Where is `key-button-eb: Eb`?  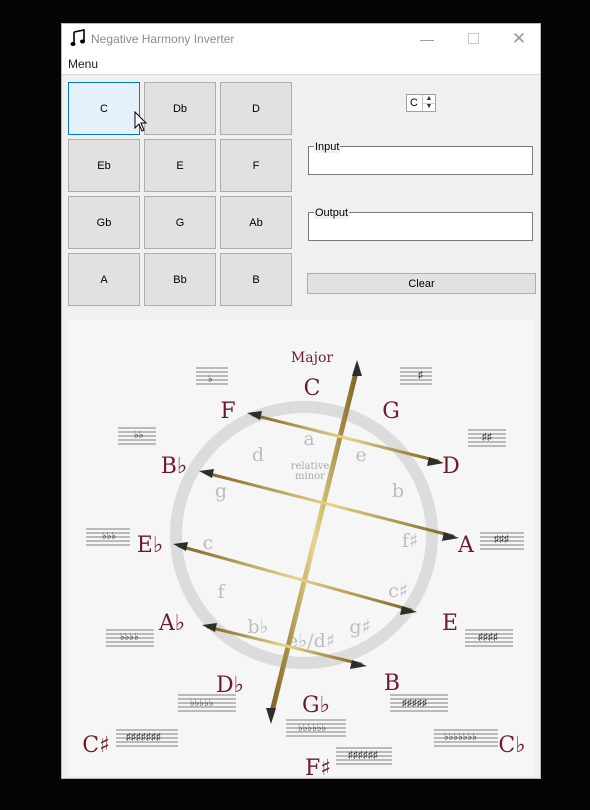
key-button-eb: Eb is located at coordinates (104, 165).